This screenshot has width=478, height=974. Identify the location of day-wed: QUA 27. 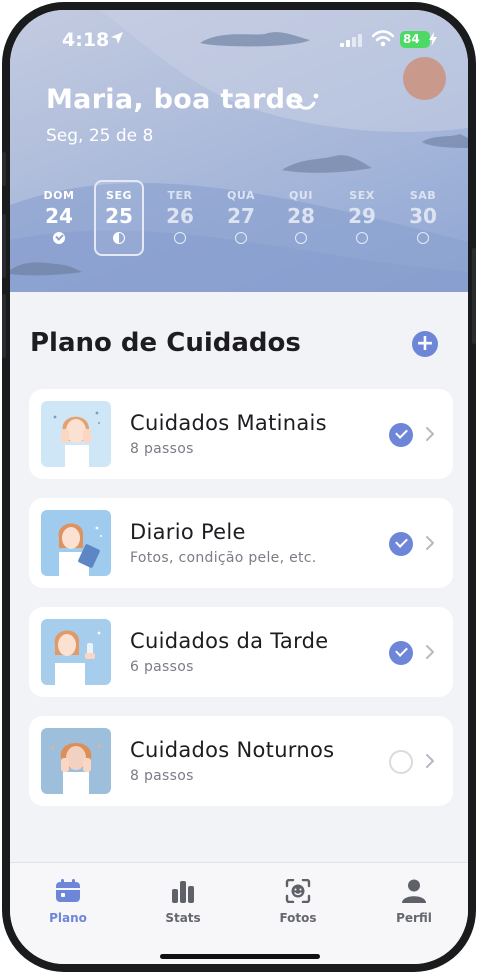
(241, 218).